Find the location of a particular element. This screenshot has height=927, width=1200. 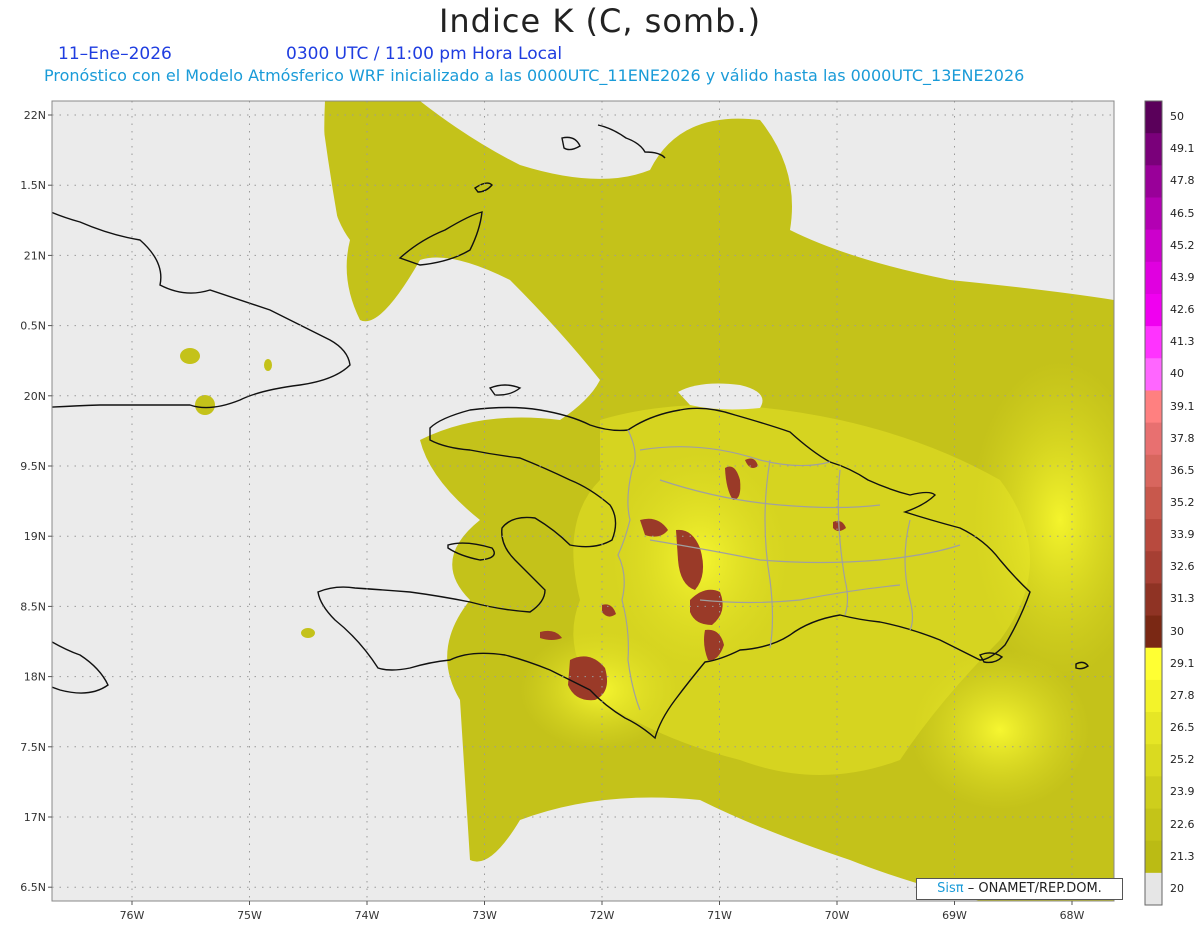

colorbar-label: 40 is located at coordinates (1177, 374).